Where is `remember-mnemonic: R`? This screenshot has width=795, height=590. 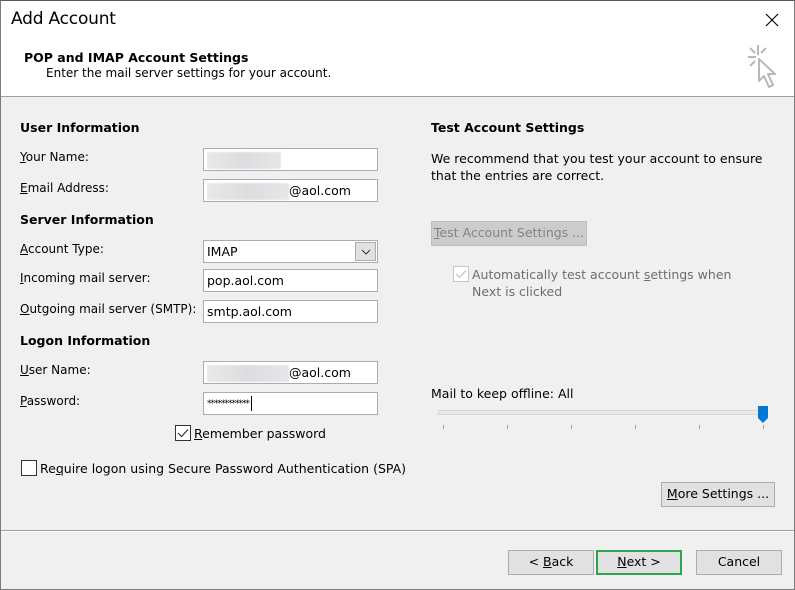 remember-mnemonic: R is located at coordinates (198, 433).